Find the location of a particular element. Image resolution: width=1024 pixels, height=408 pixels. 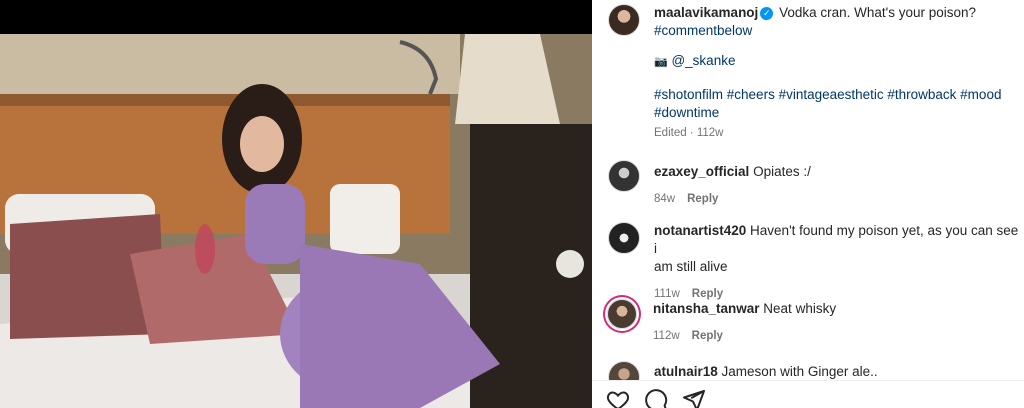

edited-timestamp: Edited · 112w is located at coordinates (689, 133).